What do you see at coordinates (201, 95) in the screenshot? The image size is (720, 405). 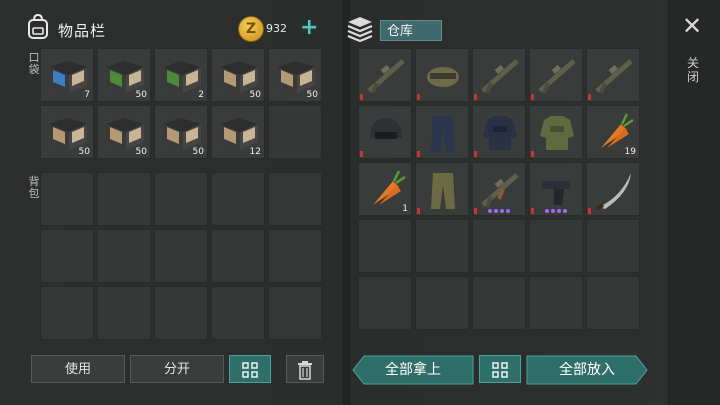 I see `item-quantity: 2` at bounding box center [201, 95].